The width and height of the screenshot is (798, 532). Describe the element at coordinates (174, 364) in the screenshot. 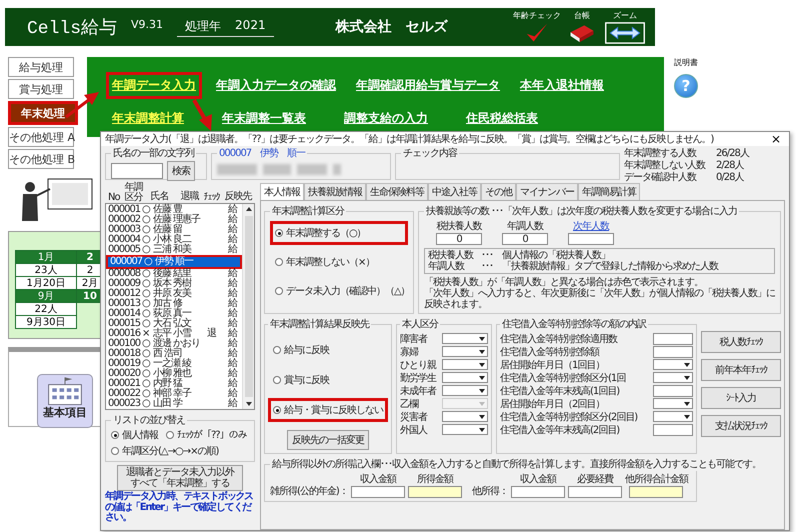

I see `list-row: 000019 ○ 一之瀬 綾 給` at that location.